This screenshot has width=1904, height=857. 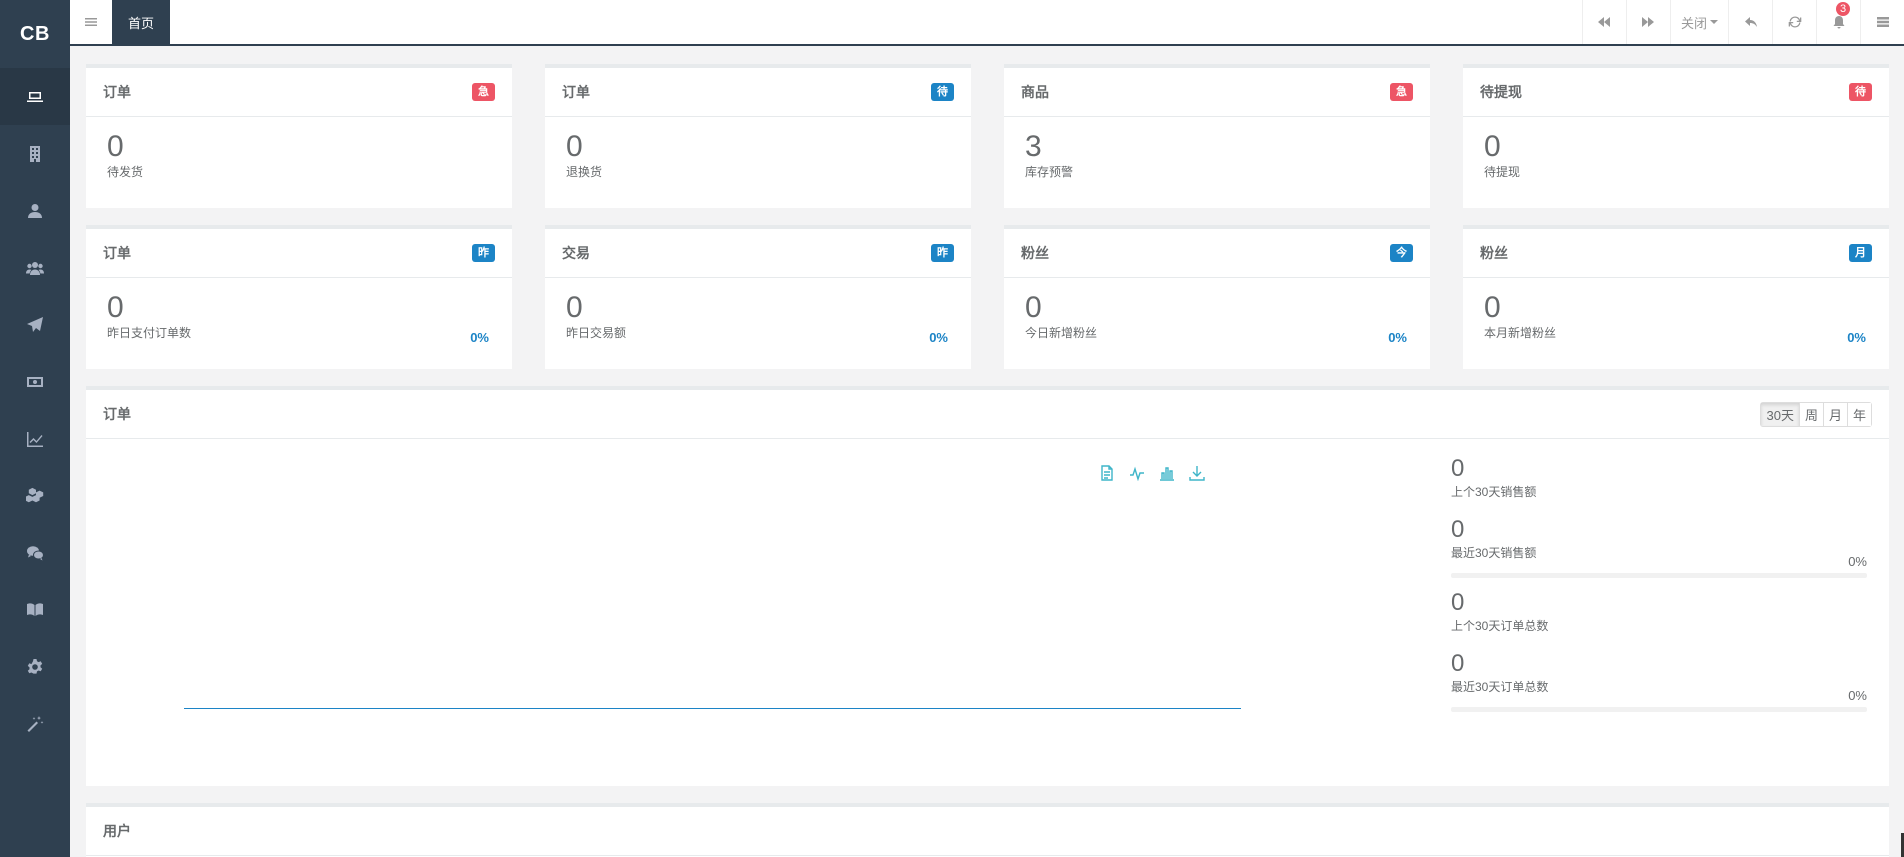 What do you see at coordinates (1520, 333) in the screenshot?
I see `stat-label: 本月新增粉丝` at bounding box center [1520, 333].